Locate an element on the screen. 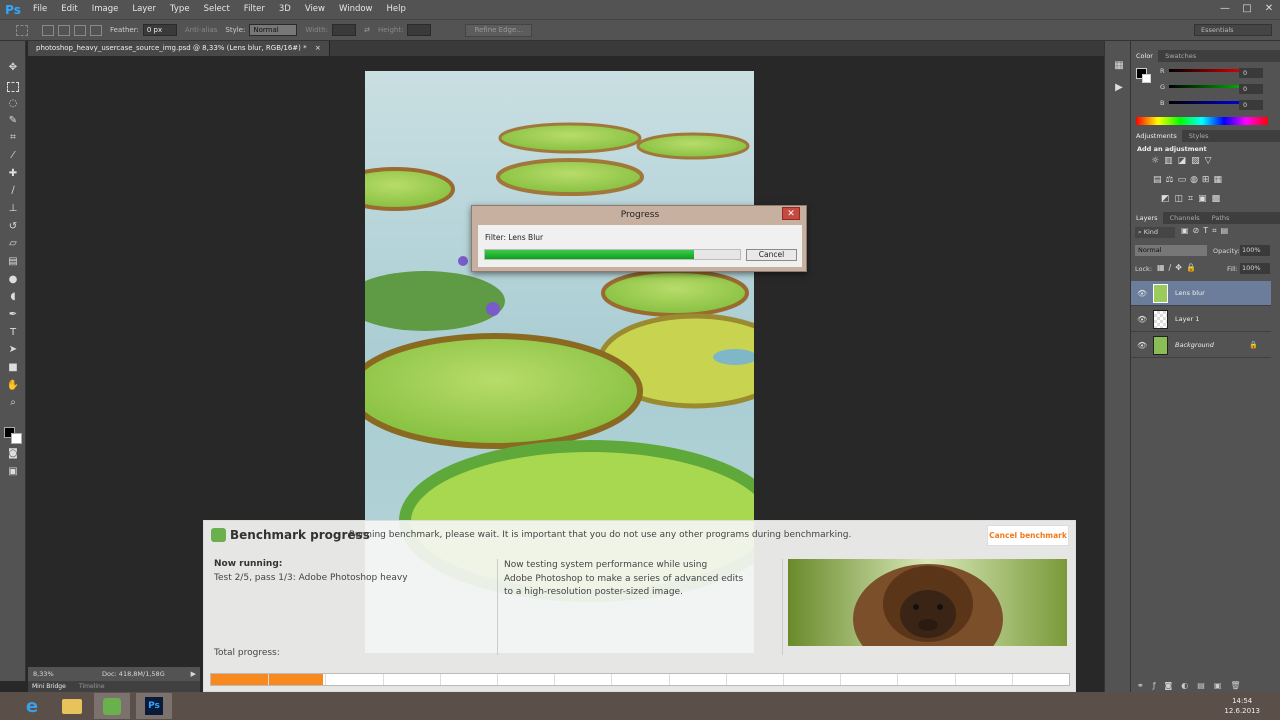  move-tool-icon: ✥ is located at coordinates (13, 68).